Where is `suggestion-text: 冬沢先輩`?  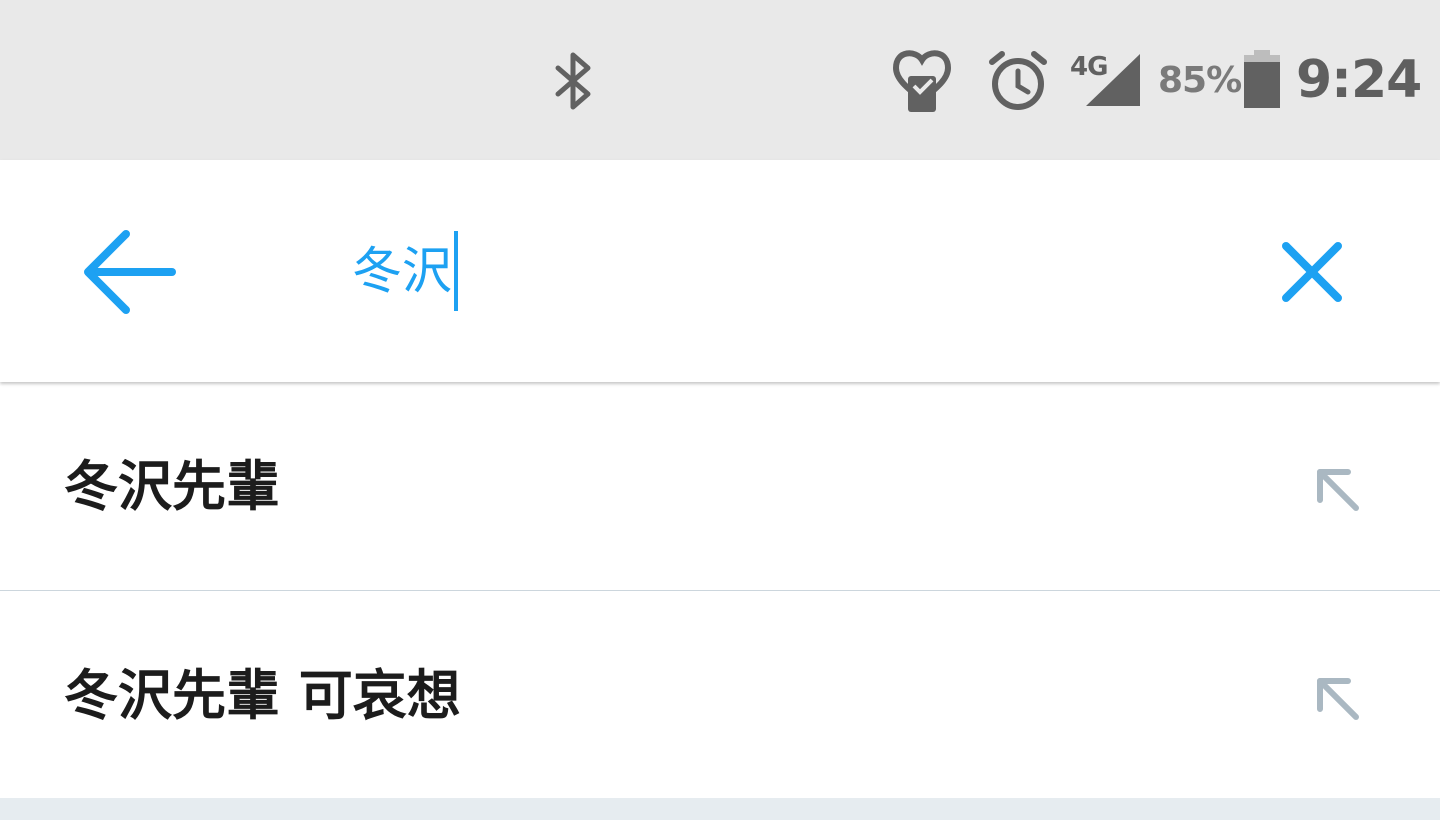 suggestion-text: 冬沢先輩 is located at coordinates (172, 486).